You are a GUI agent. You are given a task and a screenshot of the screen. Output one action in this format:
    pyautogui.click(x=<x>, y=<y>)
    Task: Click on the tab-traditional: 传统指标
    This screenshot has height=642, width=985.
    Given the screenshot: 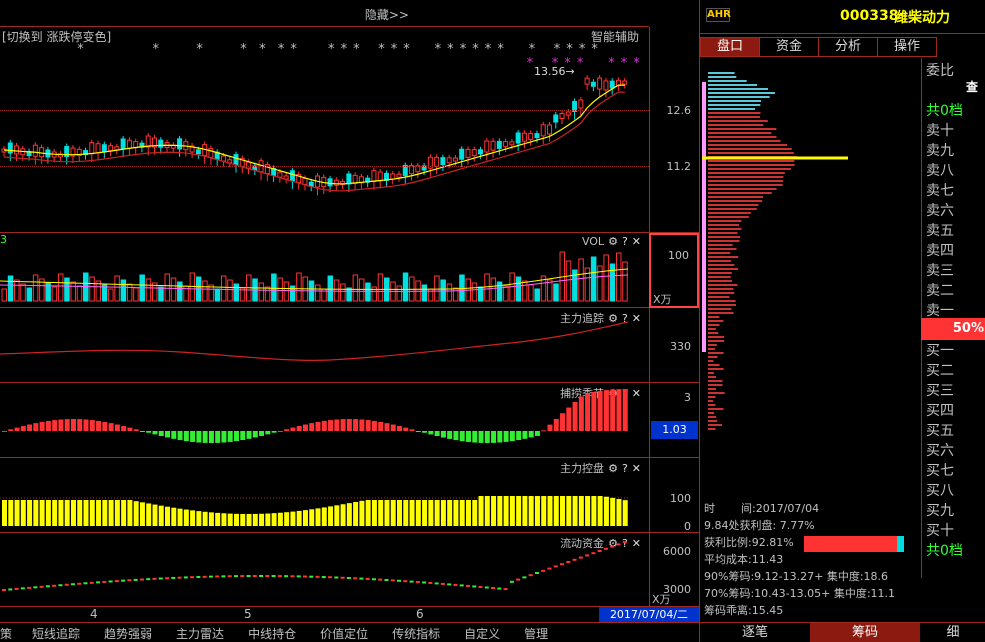 What is the action you would take?
    pyautogui.click(x=416, y=632)
    